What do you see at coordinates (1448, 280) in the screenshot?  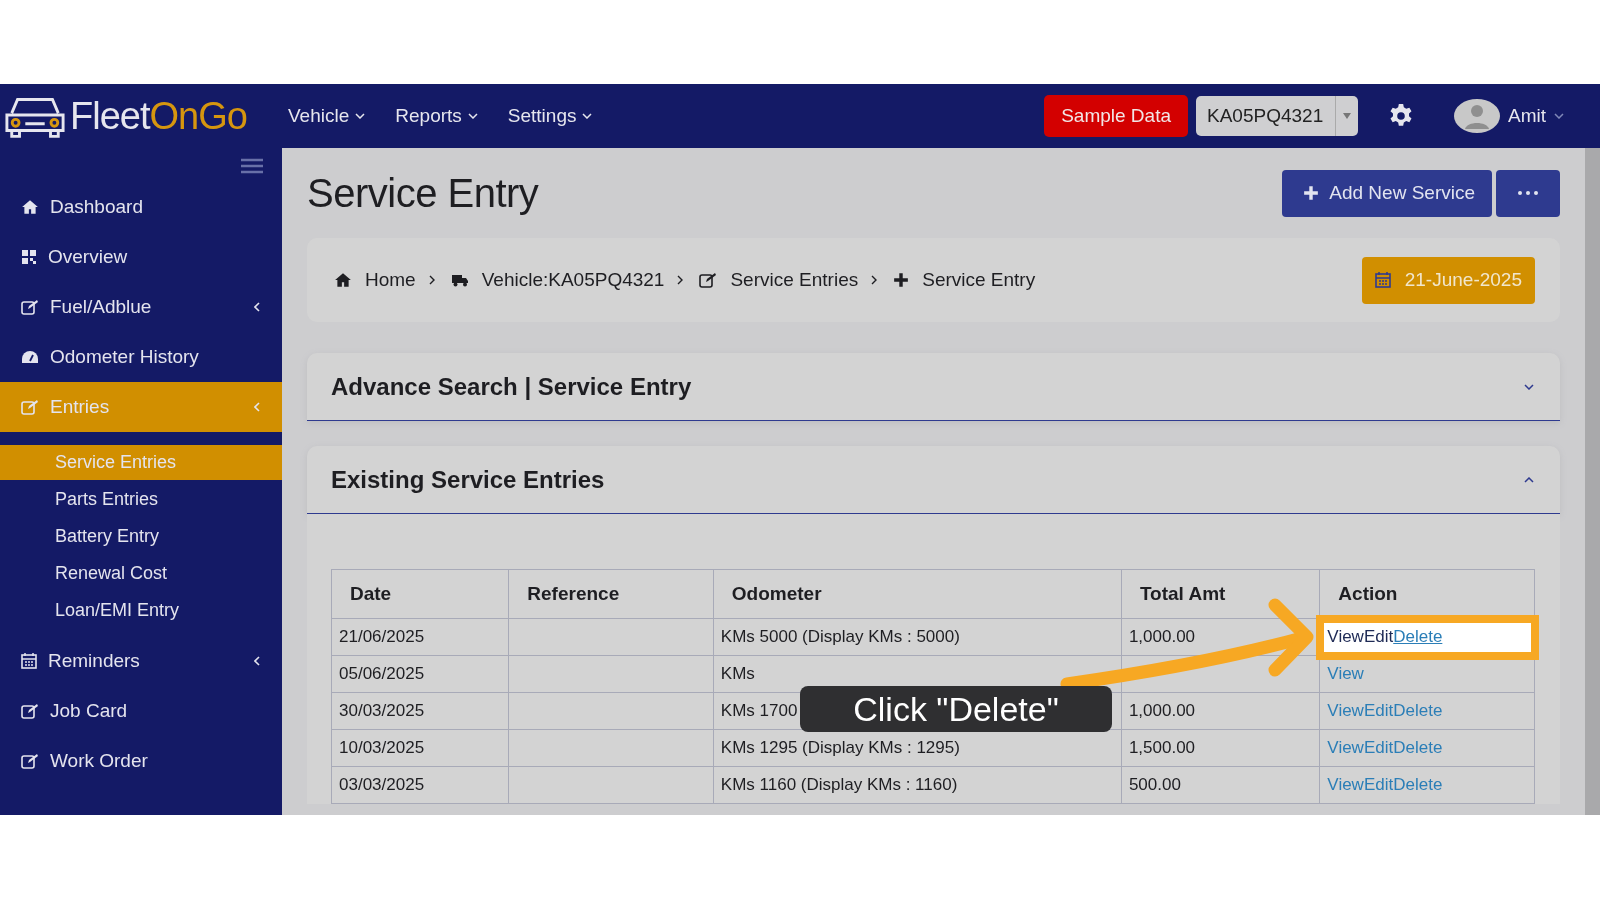 I see `date-badge: 21-June-2025` at bounding box center [1448, 280].